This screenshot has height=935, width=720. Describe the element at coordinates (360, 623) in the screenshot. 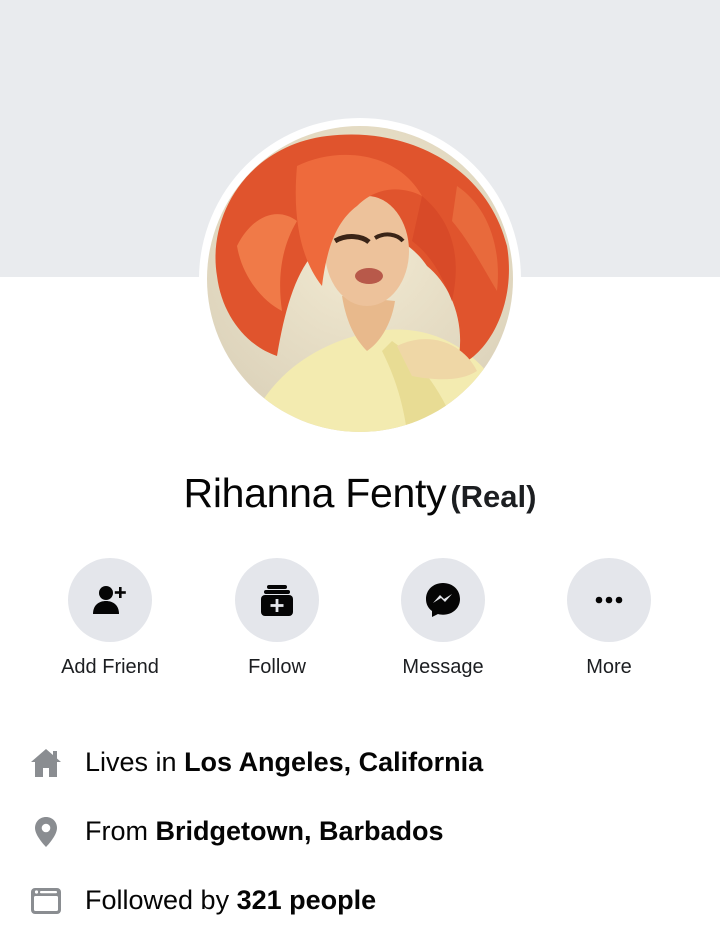

I see `profile-actions: Add Friend Follow Message More` at that location.